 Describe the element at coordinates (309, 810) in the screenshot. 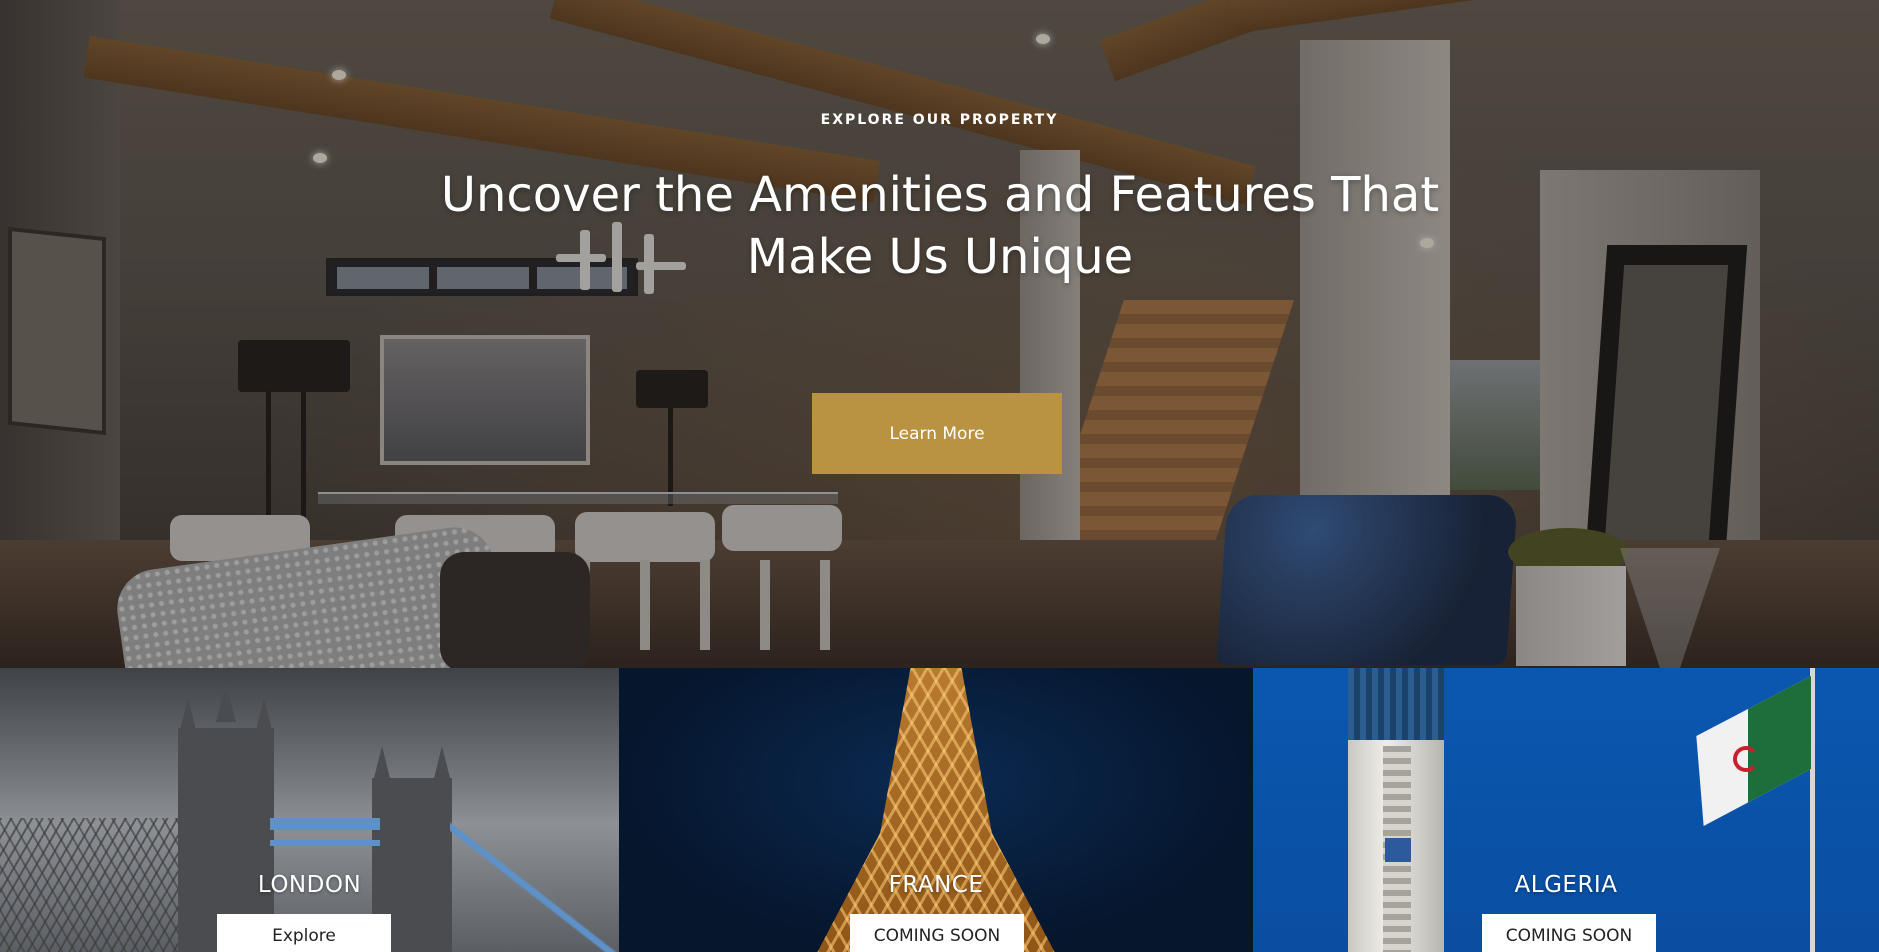

I see `destination-card-london: LONDON Explore` at that location.